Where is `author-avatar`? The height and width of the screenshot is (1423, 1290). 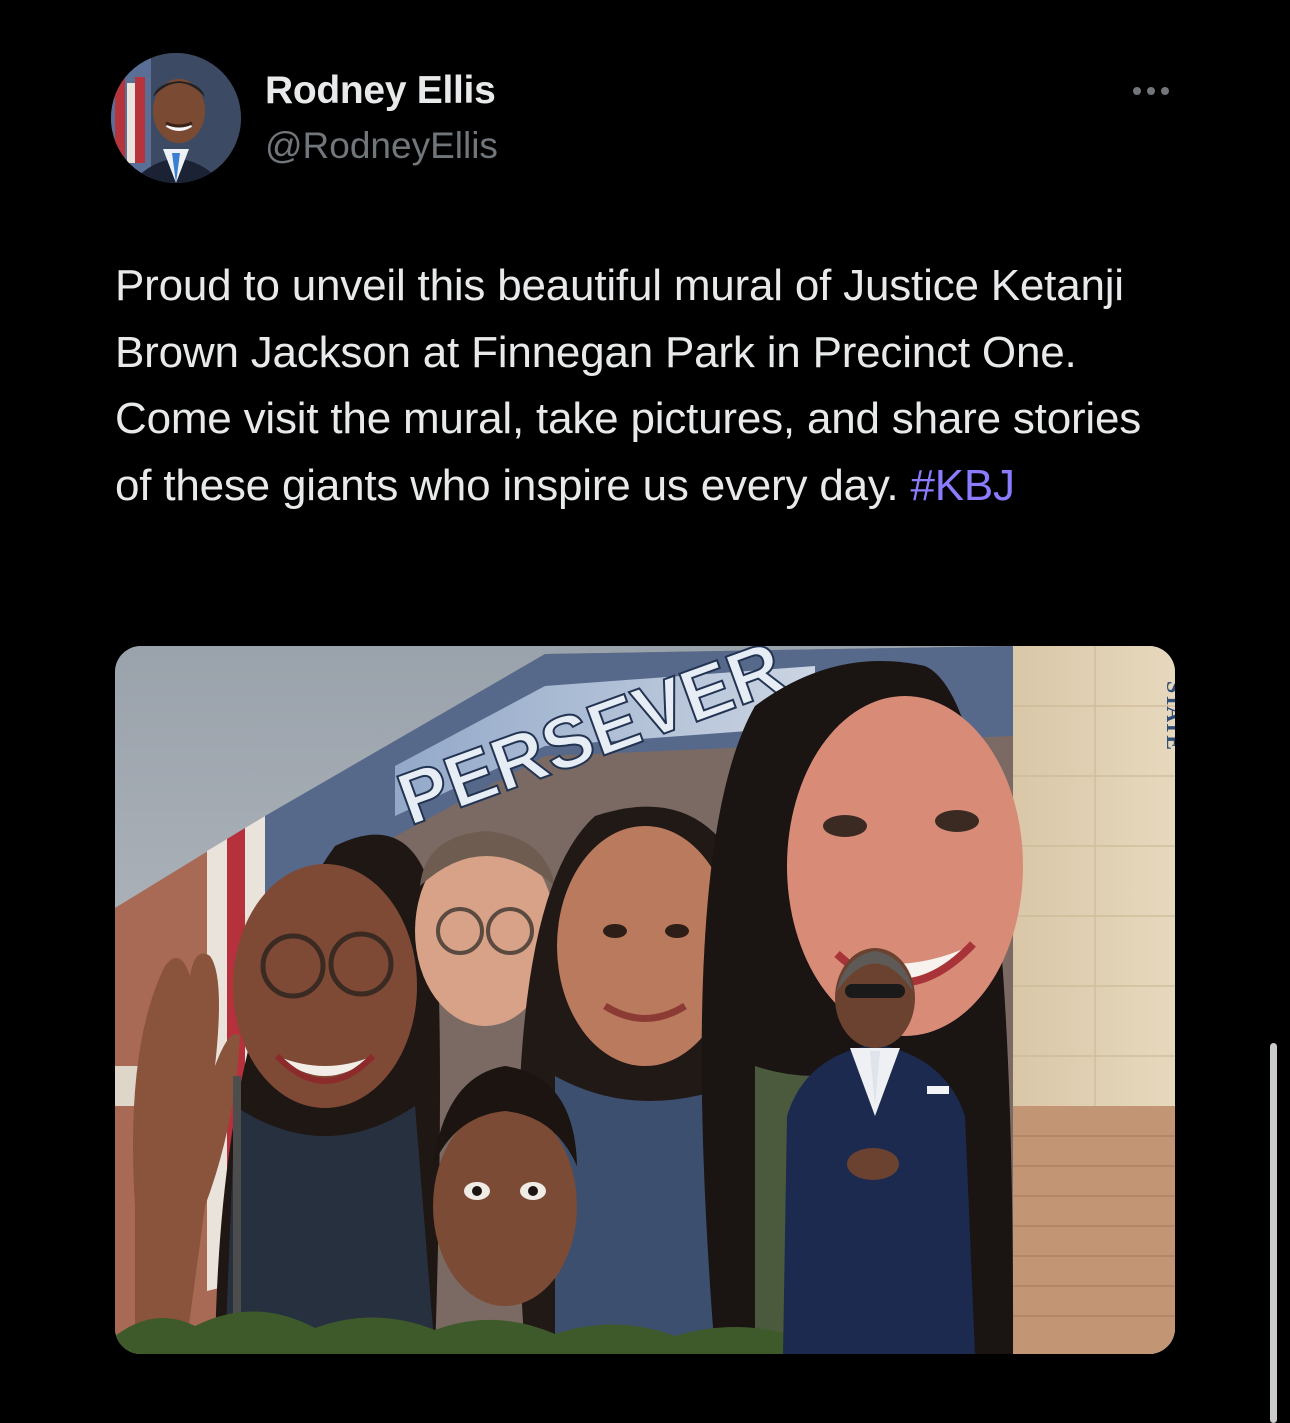
author-avatar is located at coordinates (176, 118).